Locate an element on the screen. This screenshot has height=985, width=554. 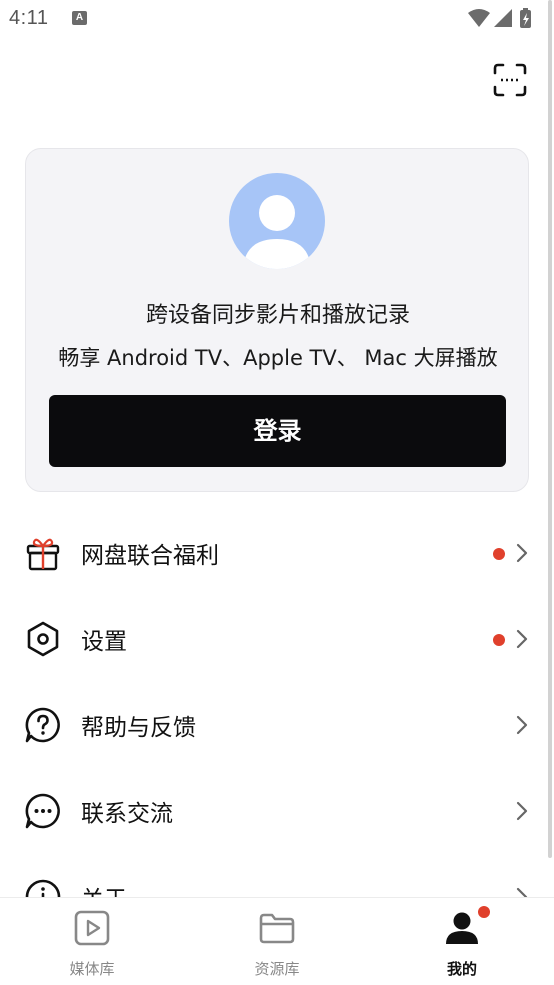
signal-icon is located at coordinates (503, 18).